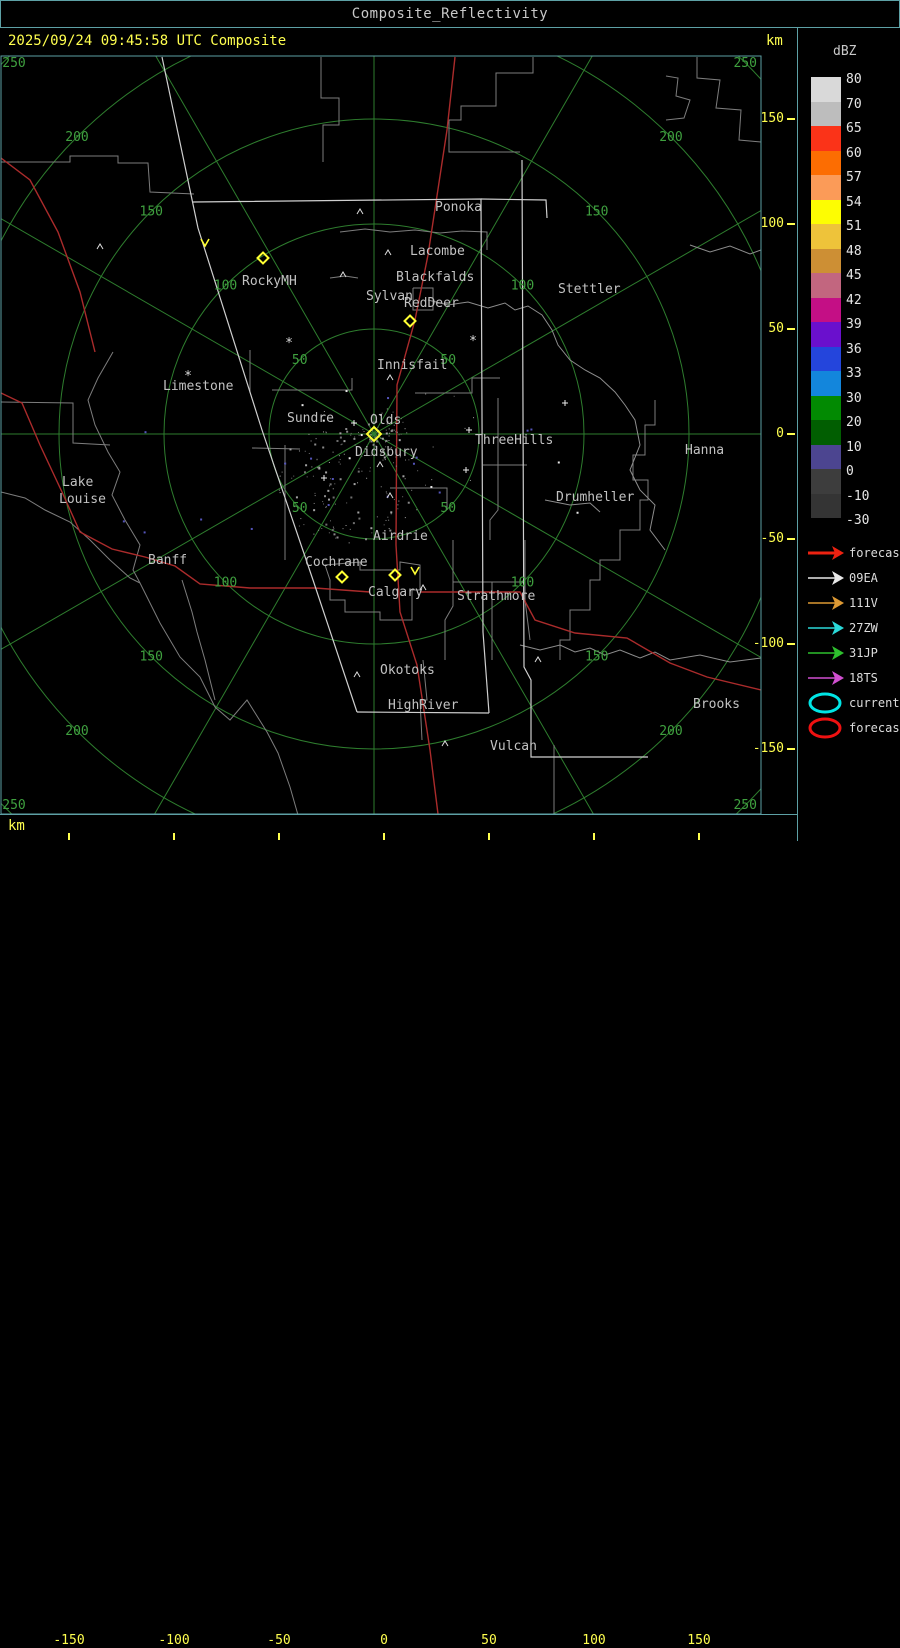  What do you see at coordinates (854, 447) in the screenshot?
I see `colorbar-value-label: 10` at bounding box center [854, 447].